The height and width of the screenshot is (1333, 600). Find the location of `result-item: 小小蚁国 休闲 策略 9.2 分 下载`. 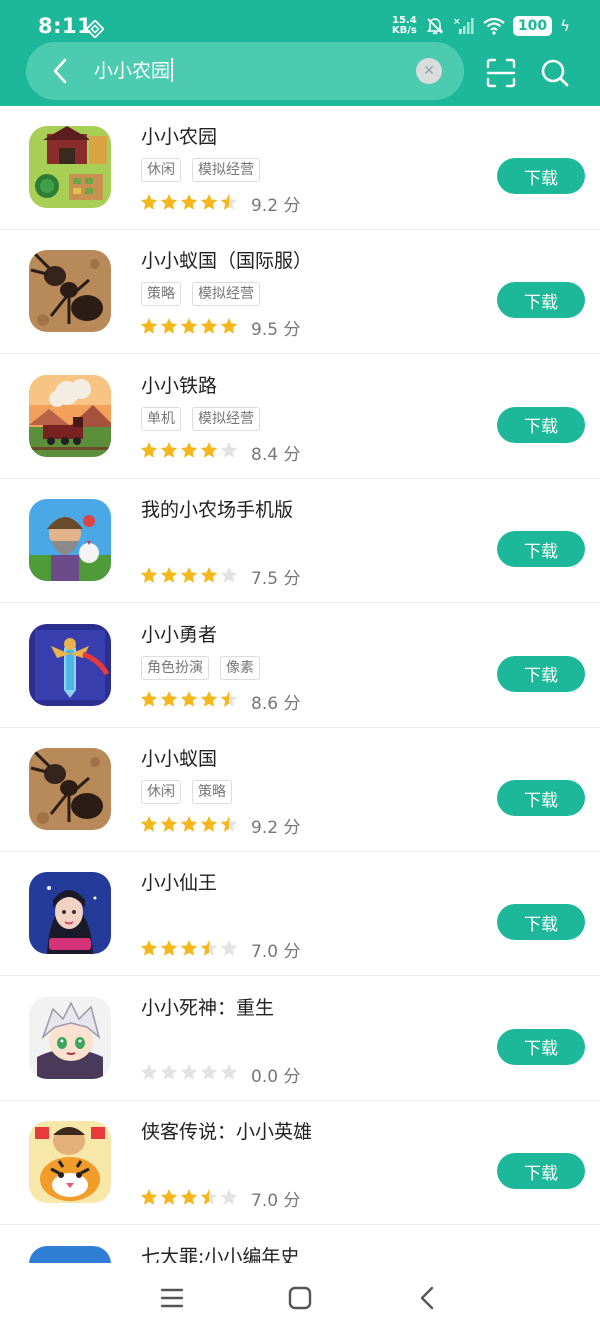

result-item: 小小蚁国 休闲 策略 9.2 分 下载 is located at coordinates (300, 790).